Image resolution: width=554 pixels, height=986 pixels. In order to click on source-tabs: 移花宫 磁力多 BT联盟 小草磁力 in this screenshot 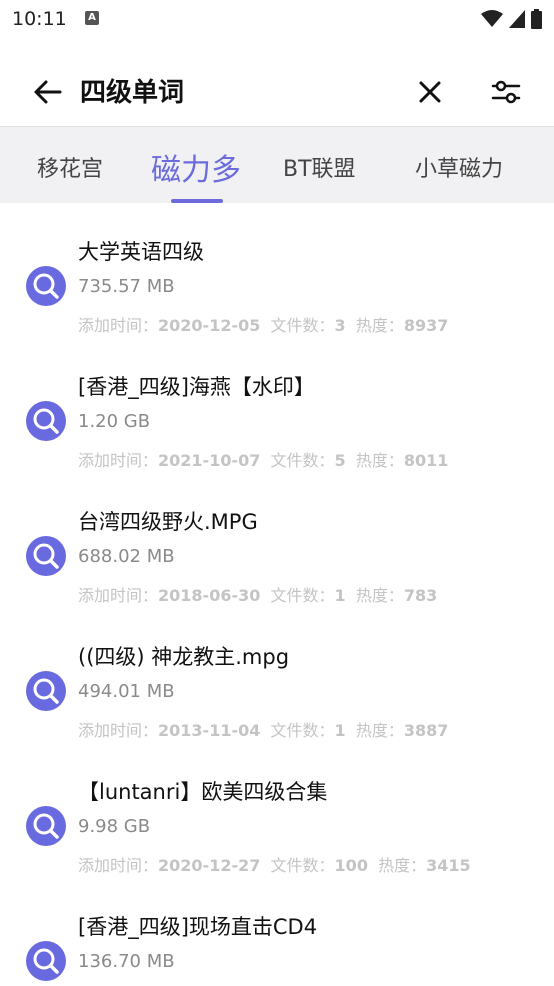, I will do `click(277, 164)`.